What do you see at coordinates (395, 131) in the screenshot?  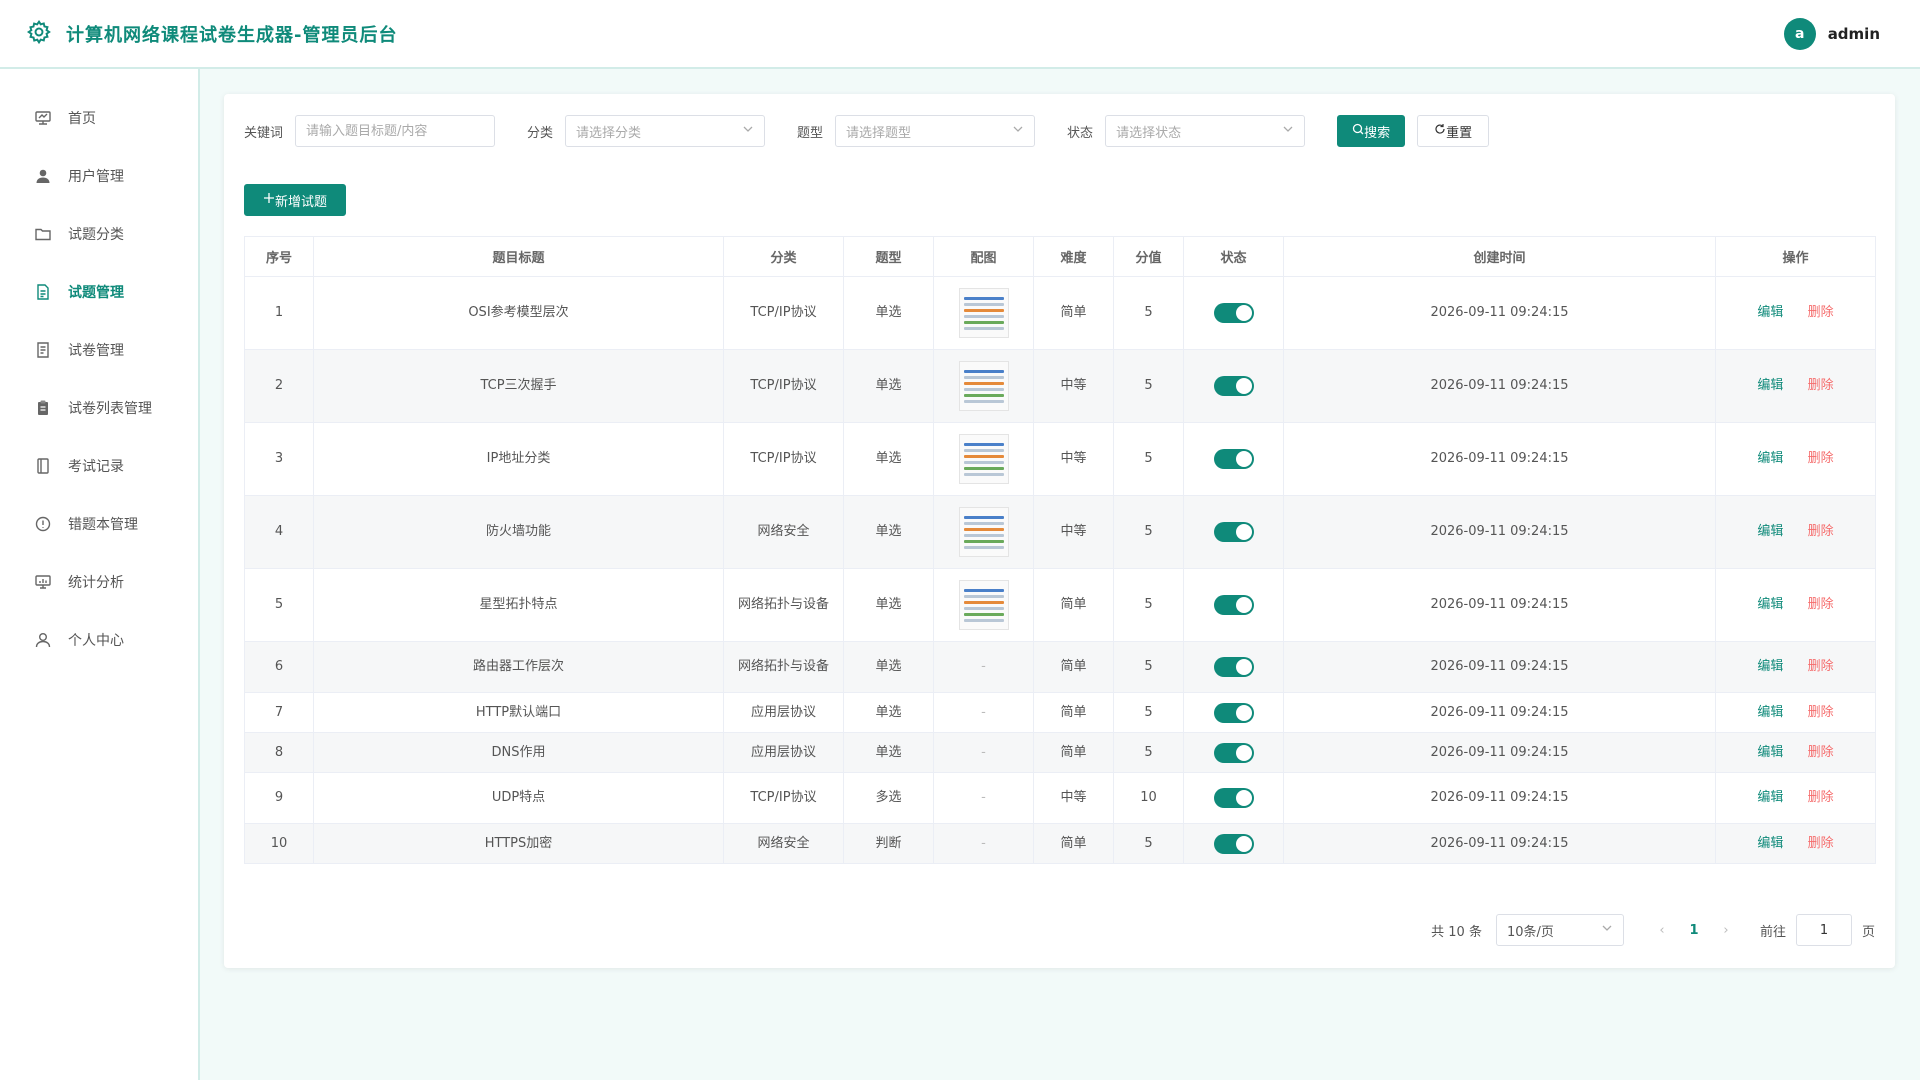 I see `keyword-input` at bounding box center [395, 131].